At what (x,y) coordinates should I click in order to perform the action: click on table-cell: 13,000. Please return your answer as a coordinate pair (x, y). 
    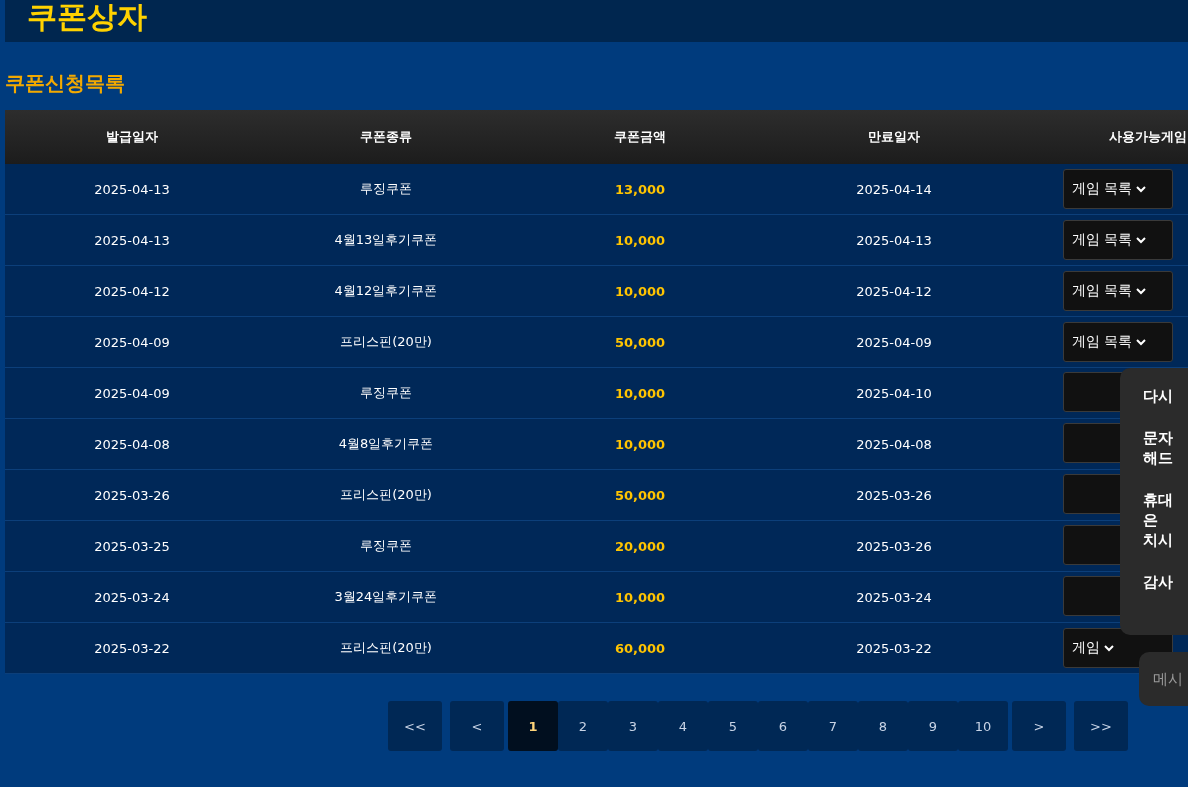
    Looking at the image, I should click on (640, 189).